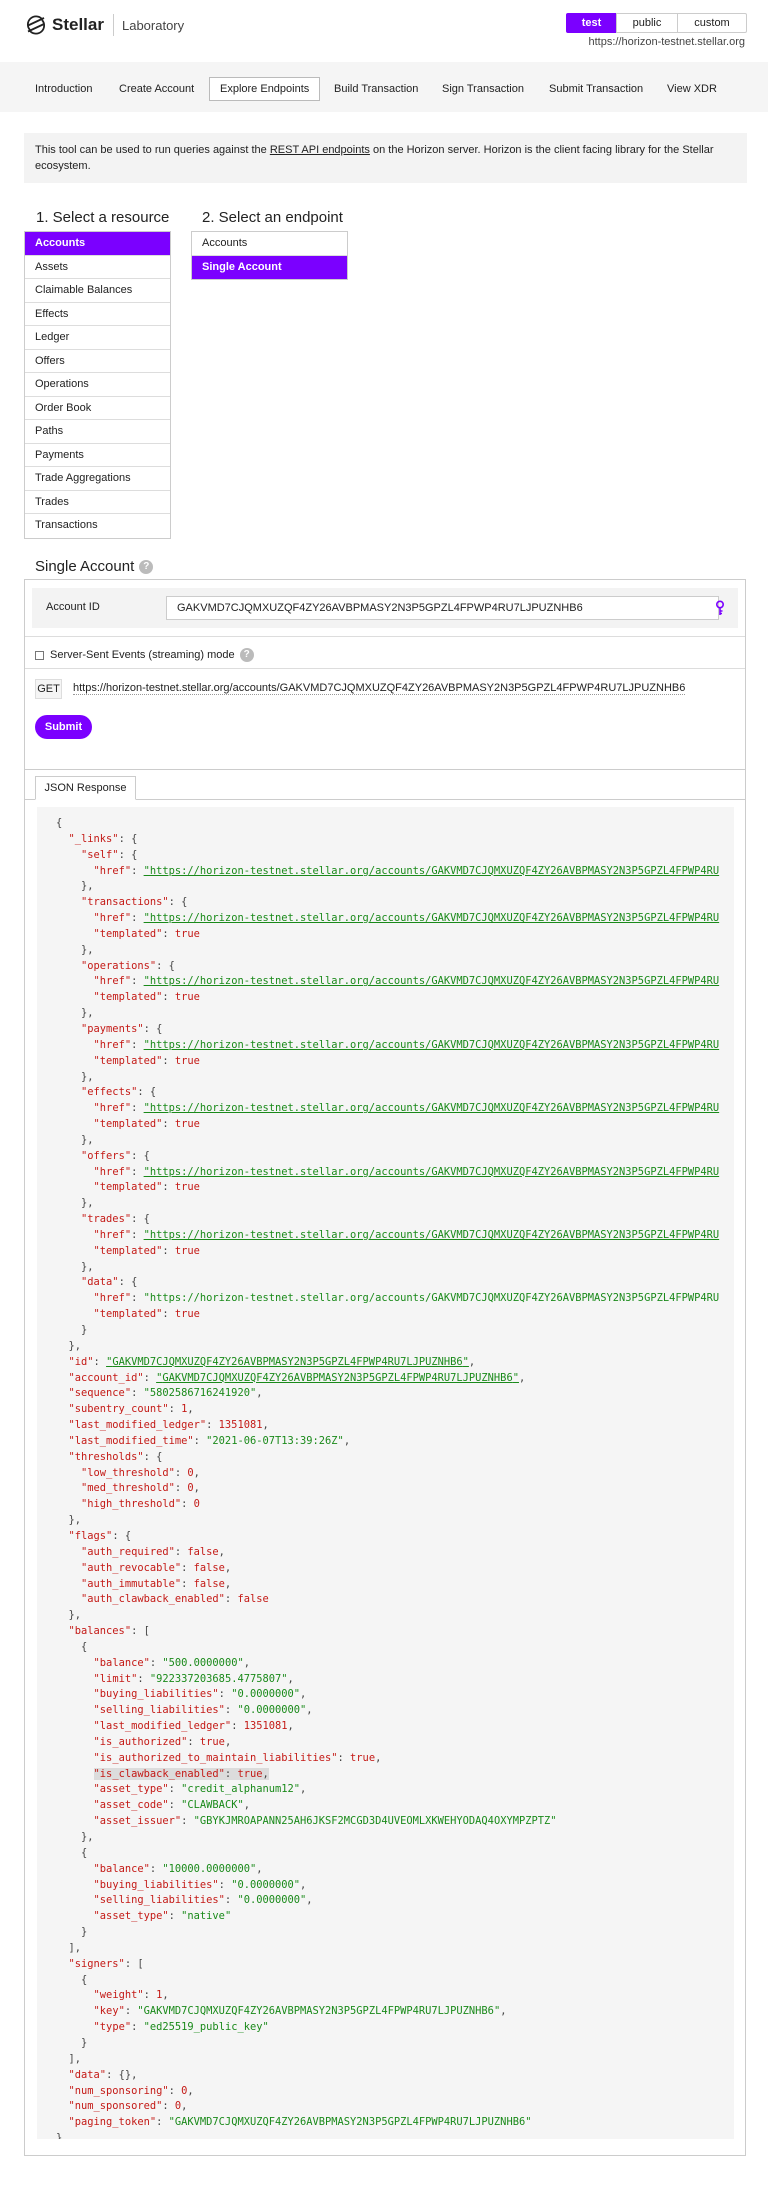 The width and height of the screenshot is (768, 2185). I want to click on submit-button: Submit, so click(63, 727).